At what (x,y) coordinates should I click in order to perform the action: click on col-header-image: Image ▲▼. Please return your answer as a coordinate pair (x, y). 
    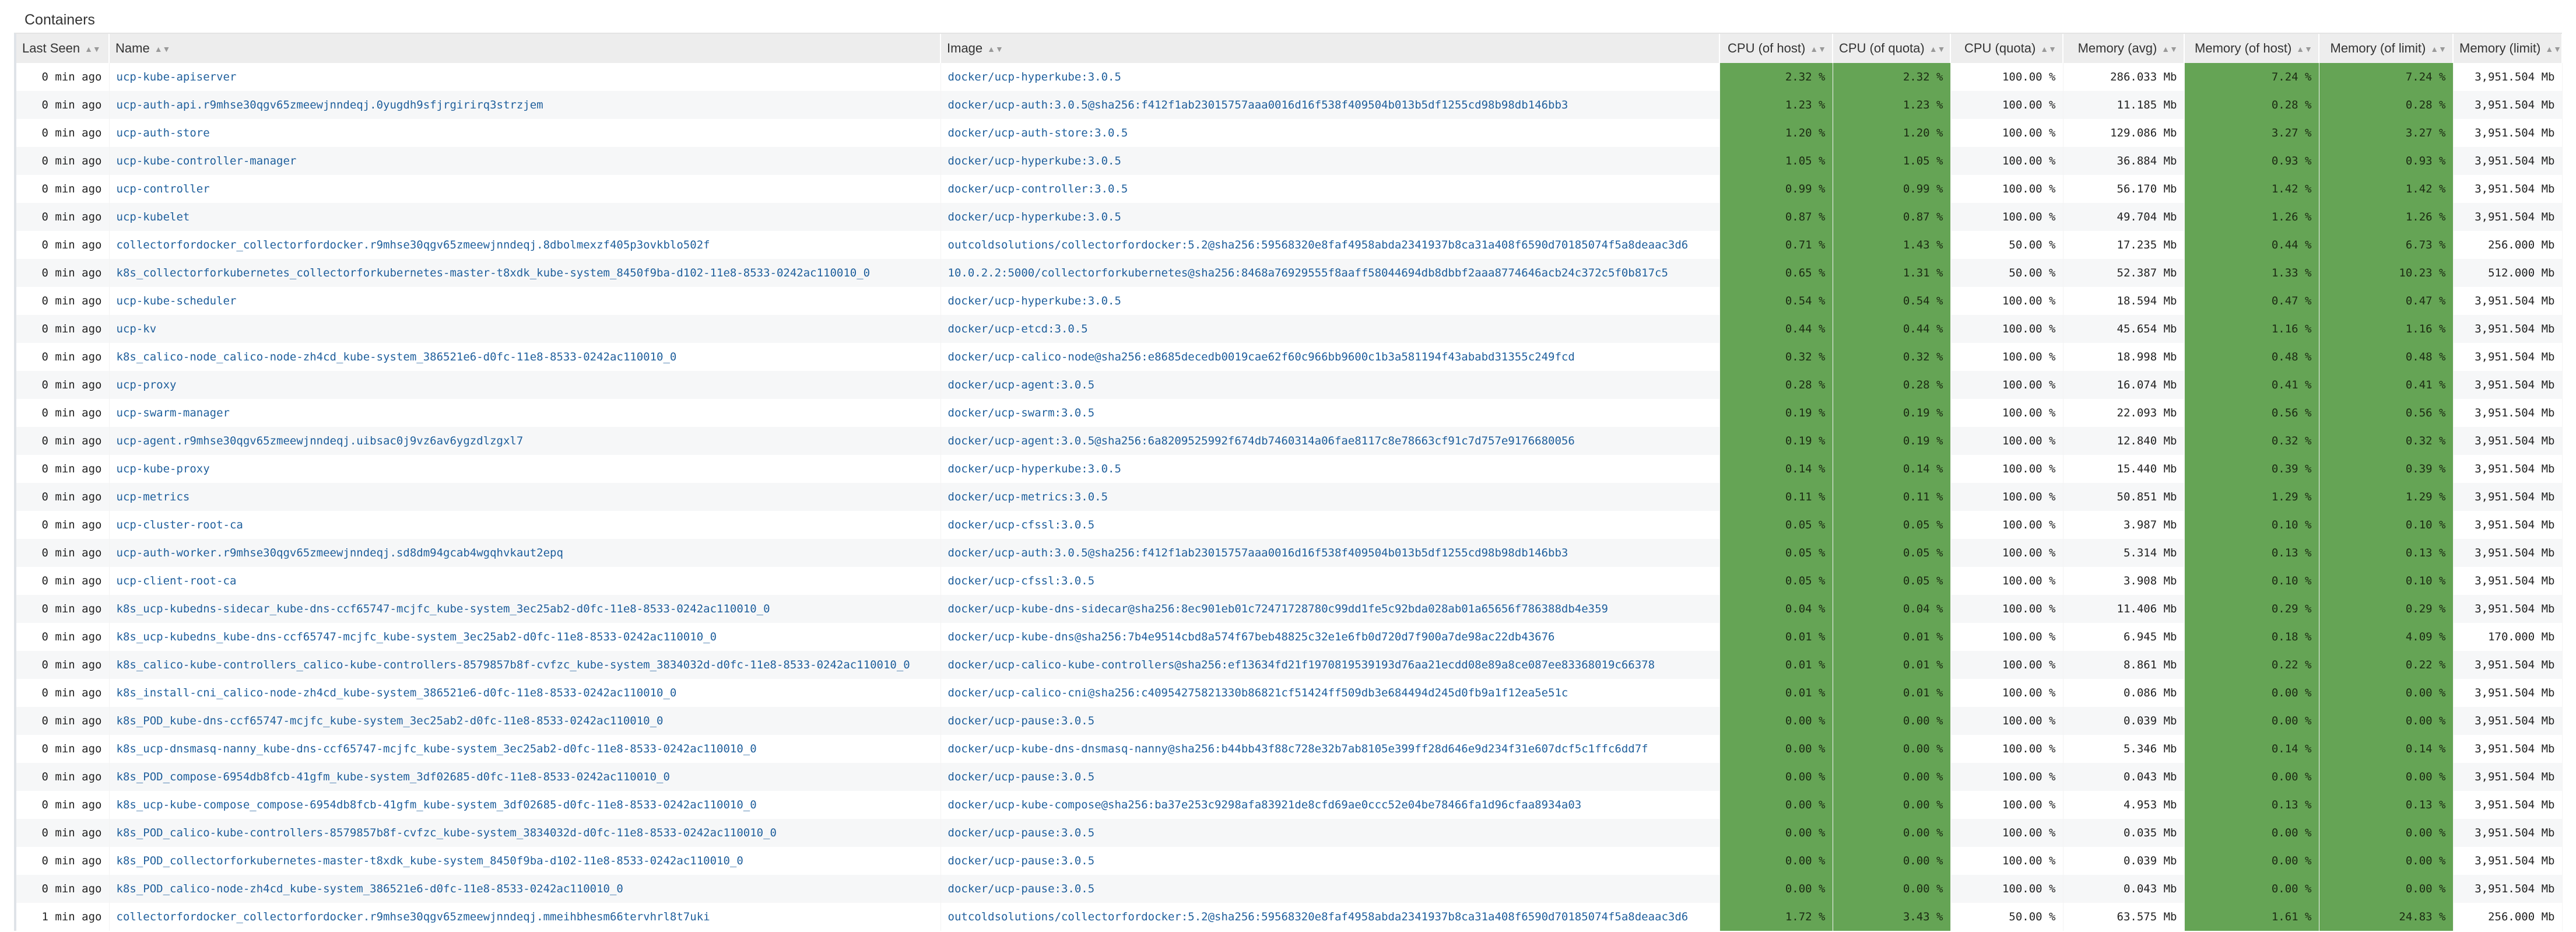
    Looking at the image, I should click on (1330, 48).